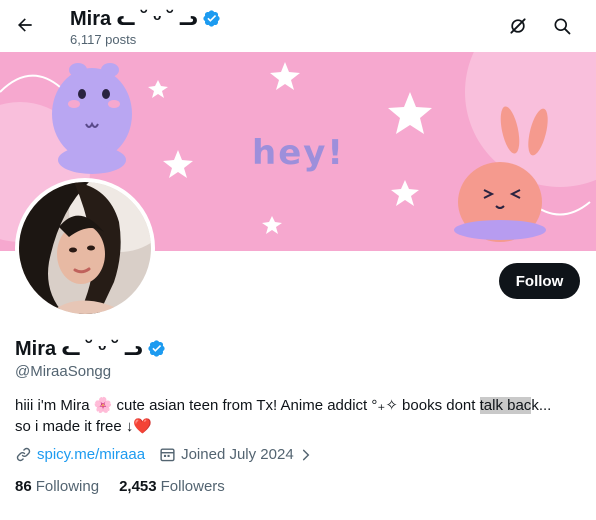 The width and height of the screenshot is (596, 520). I want to click on profile-name-row: Mira ᓚ ˘ ᵕ ˘ ᓗ, so click(90, 348).